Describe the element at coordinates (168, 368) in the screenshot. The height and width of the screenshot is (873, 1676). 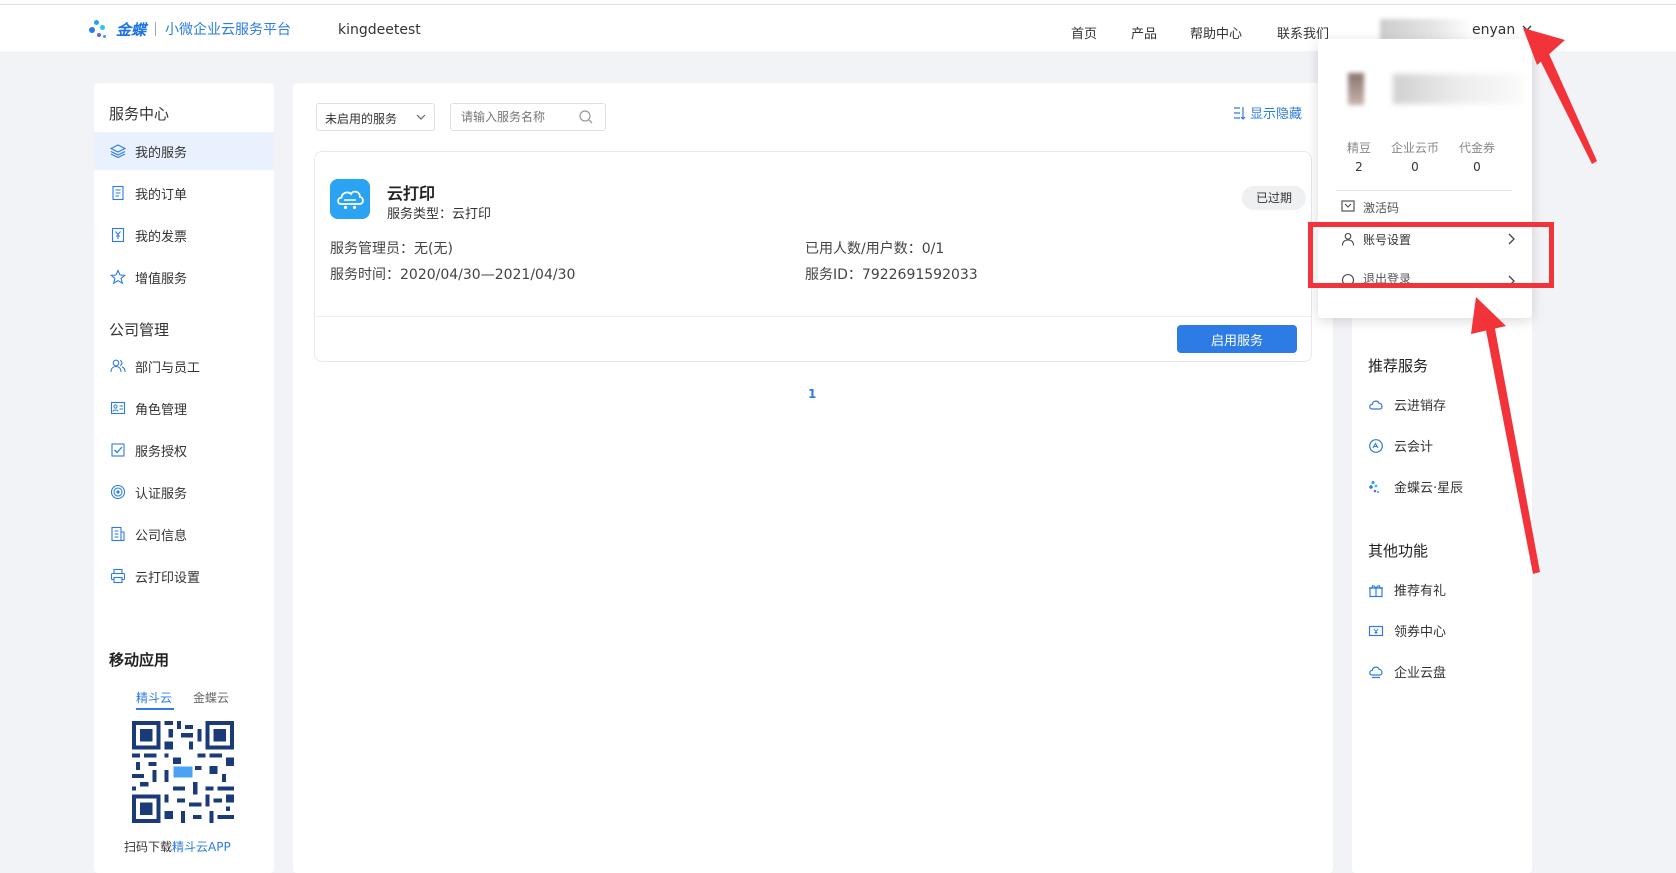
I see `sidebar-item-label: 部门与员工` at that location.